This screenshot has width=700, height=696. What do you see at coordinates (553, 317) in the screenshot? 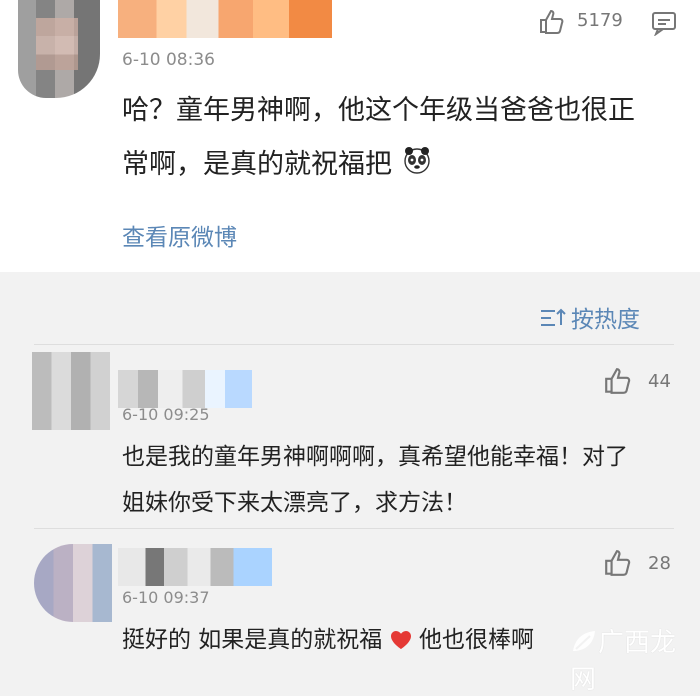
I see `sort-icon` at bounding box center [553, 317].